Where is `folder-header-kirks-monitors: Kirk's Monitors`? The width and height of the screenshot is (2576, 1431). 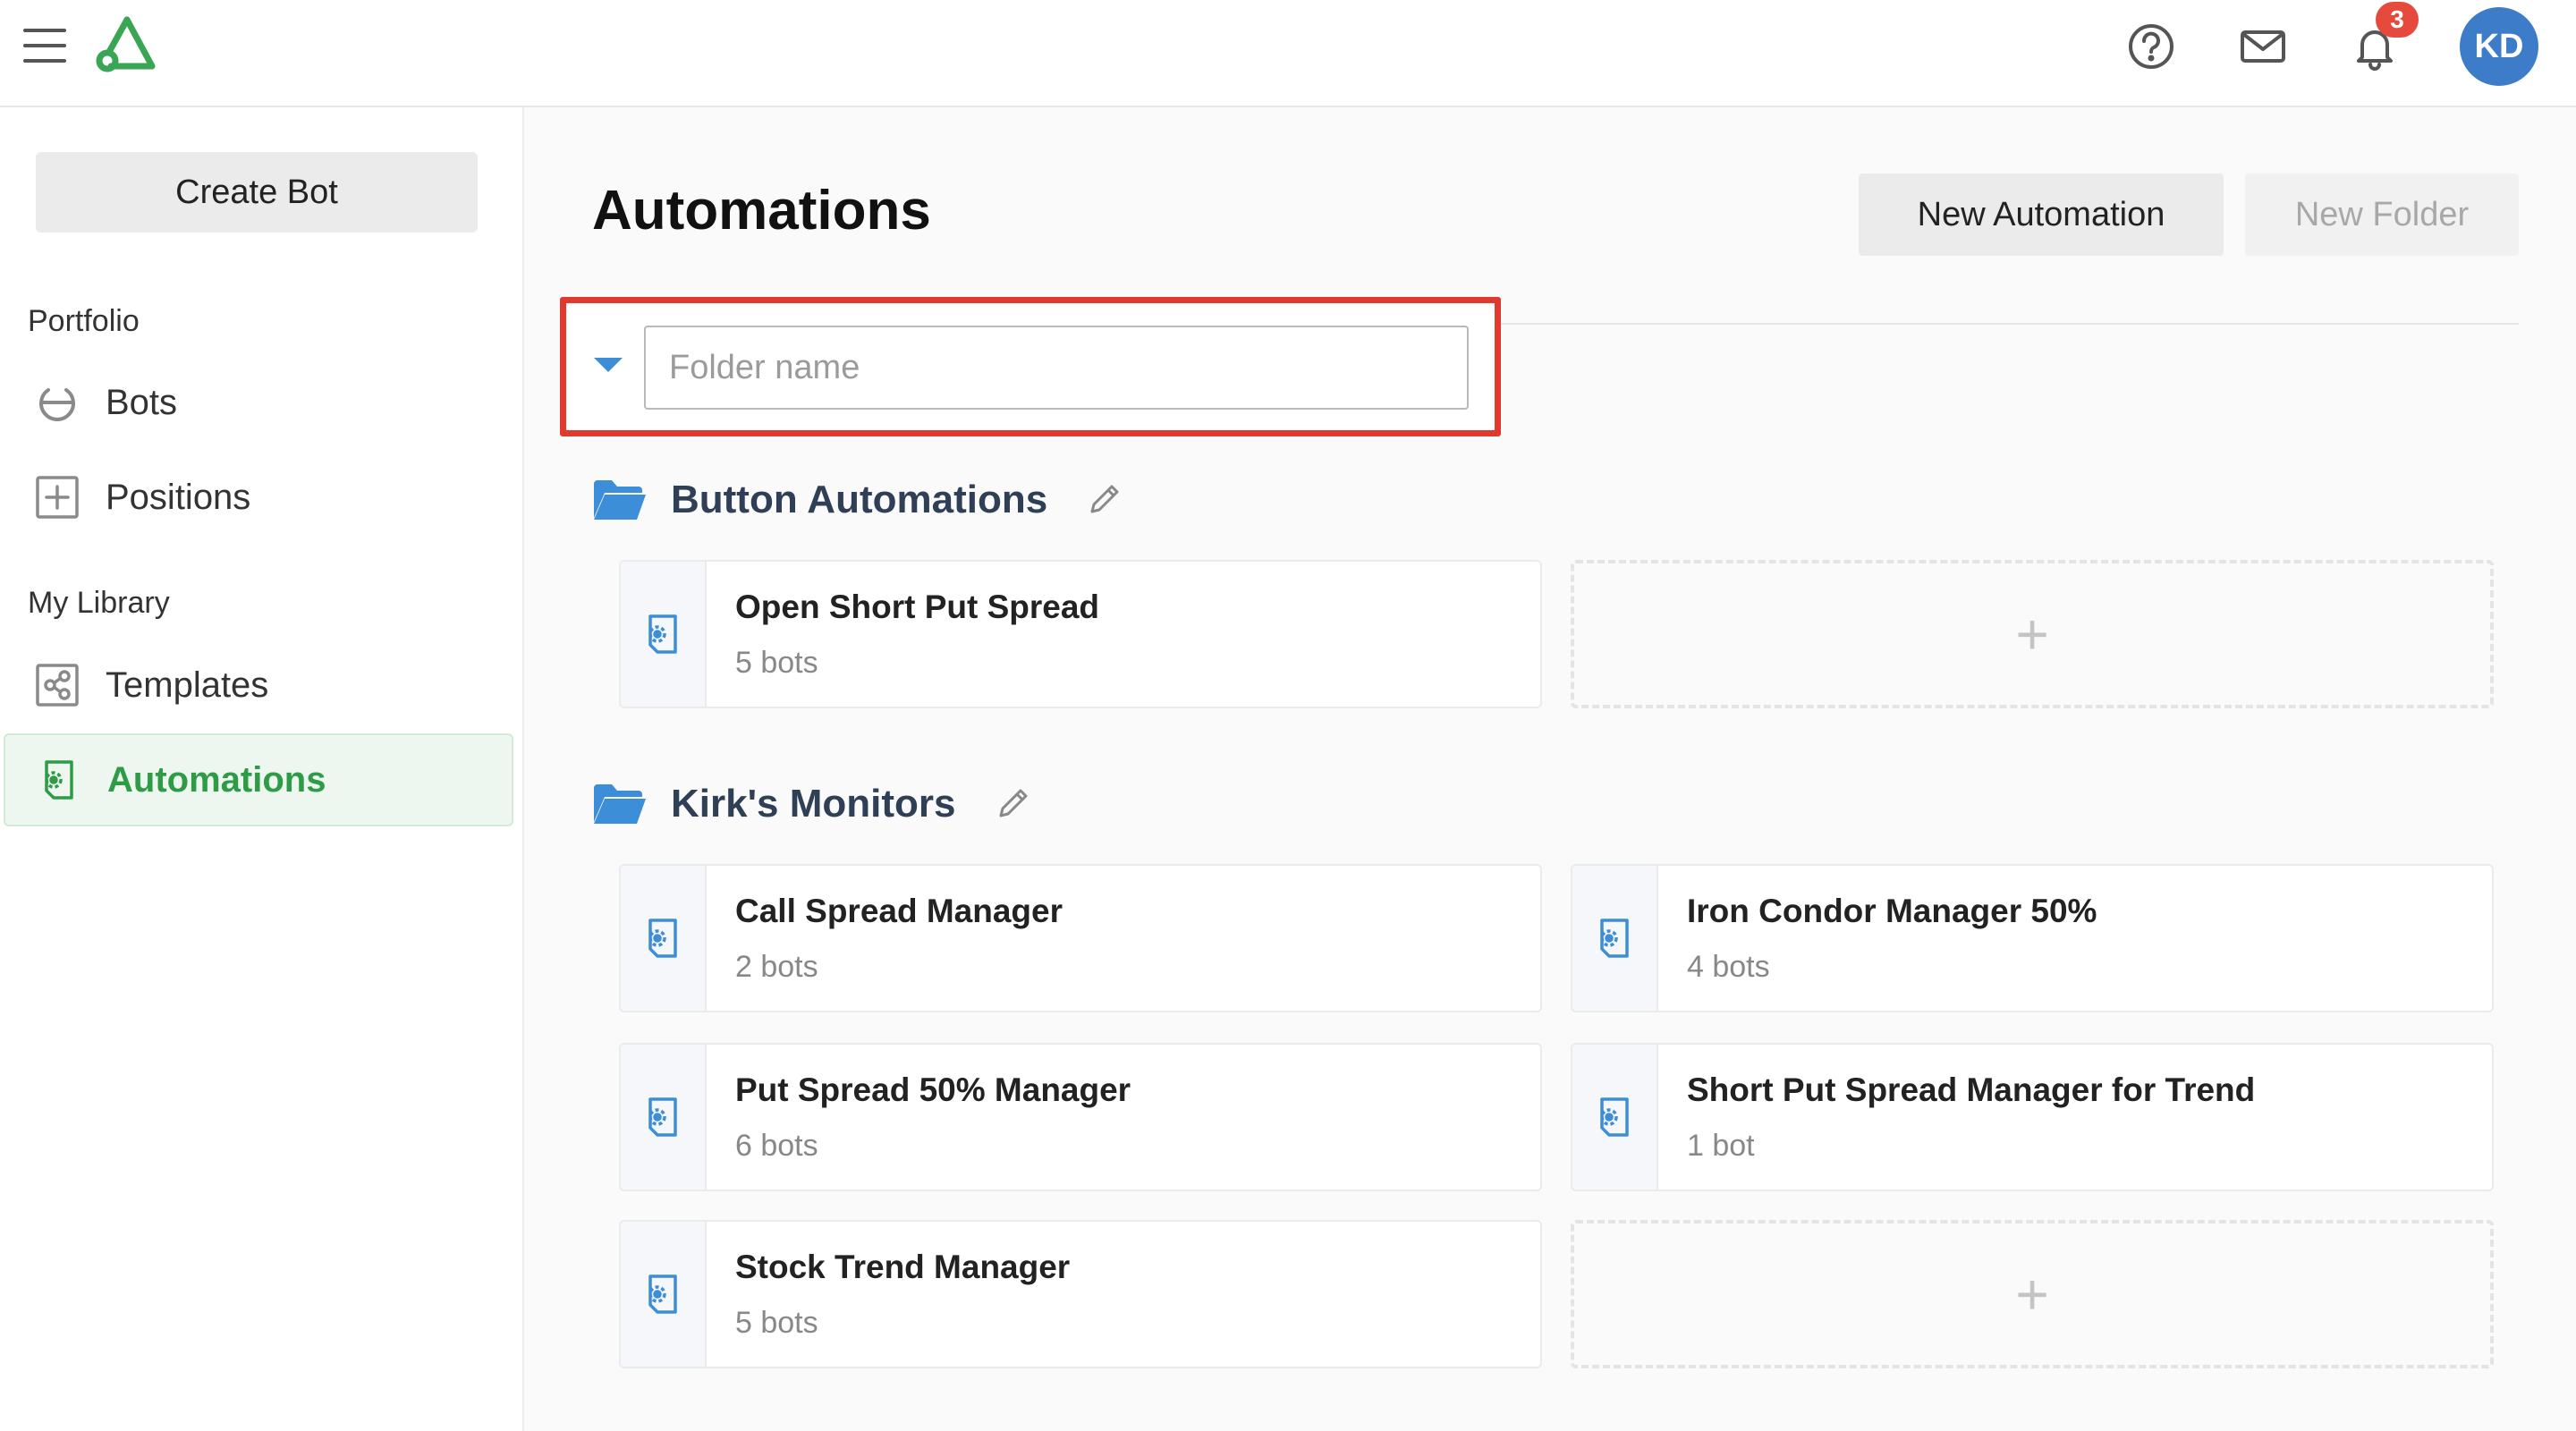
folder-header-kirks-monitors: Kirk's Monitors is located at coordinates (811, 804).